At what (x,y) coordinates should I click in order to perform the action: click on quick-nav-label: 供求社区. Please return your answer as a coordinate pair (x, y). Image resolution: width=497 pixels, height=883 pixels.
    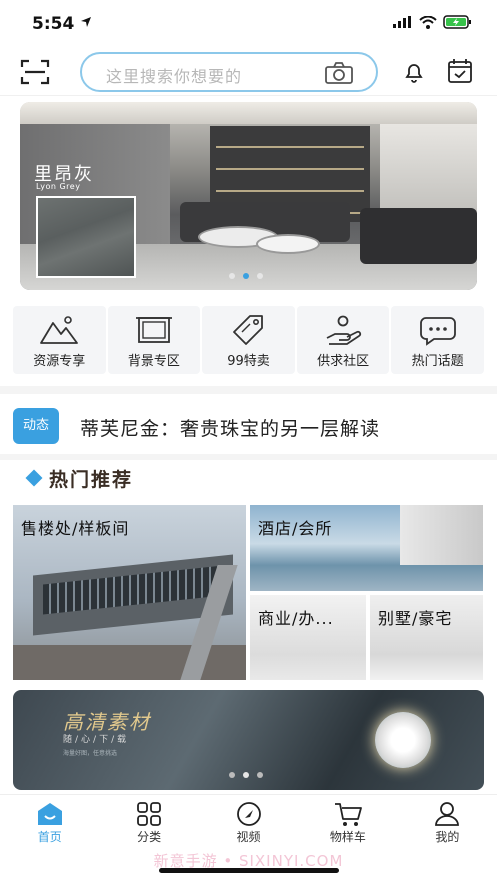
    Looking at the image, I should click on (343, 361).